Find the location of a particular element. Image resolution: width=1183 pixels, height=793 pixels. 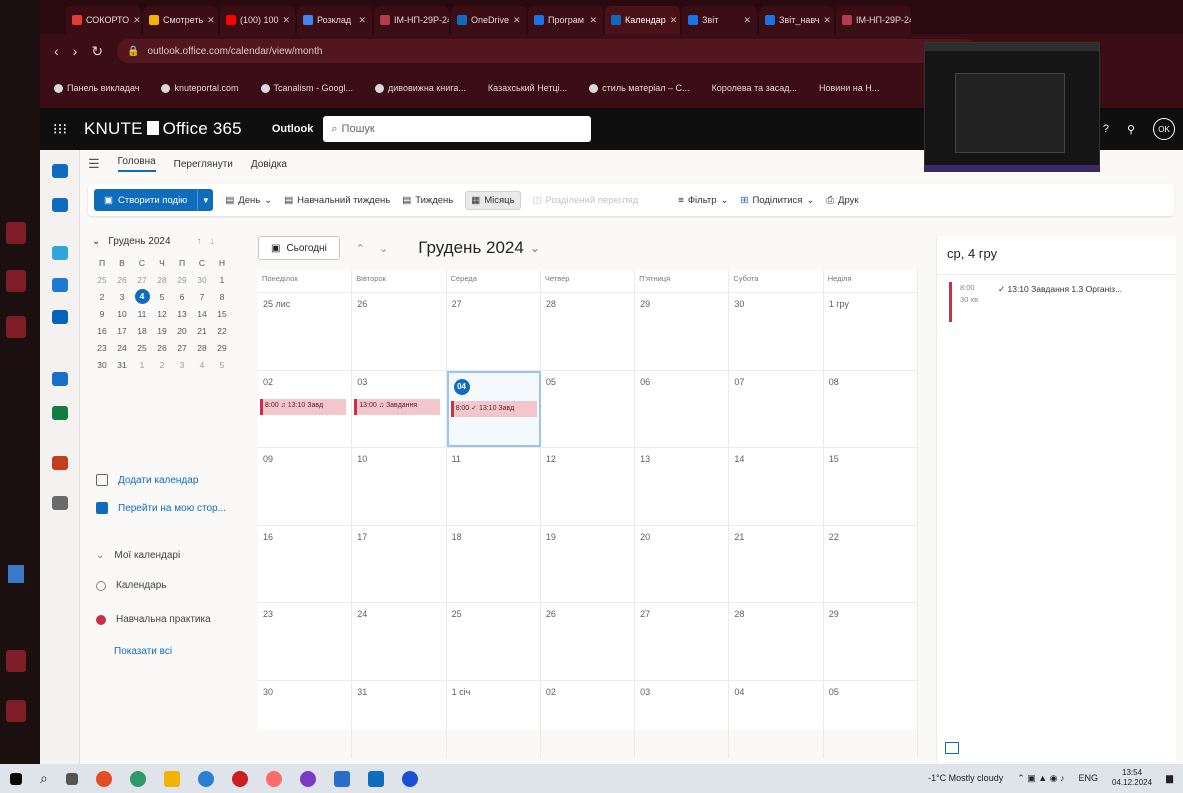

mini-day: 12 is located at coordinates (162, 314).